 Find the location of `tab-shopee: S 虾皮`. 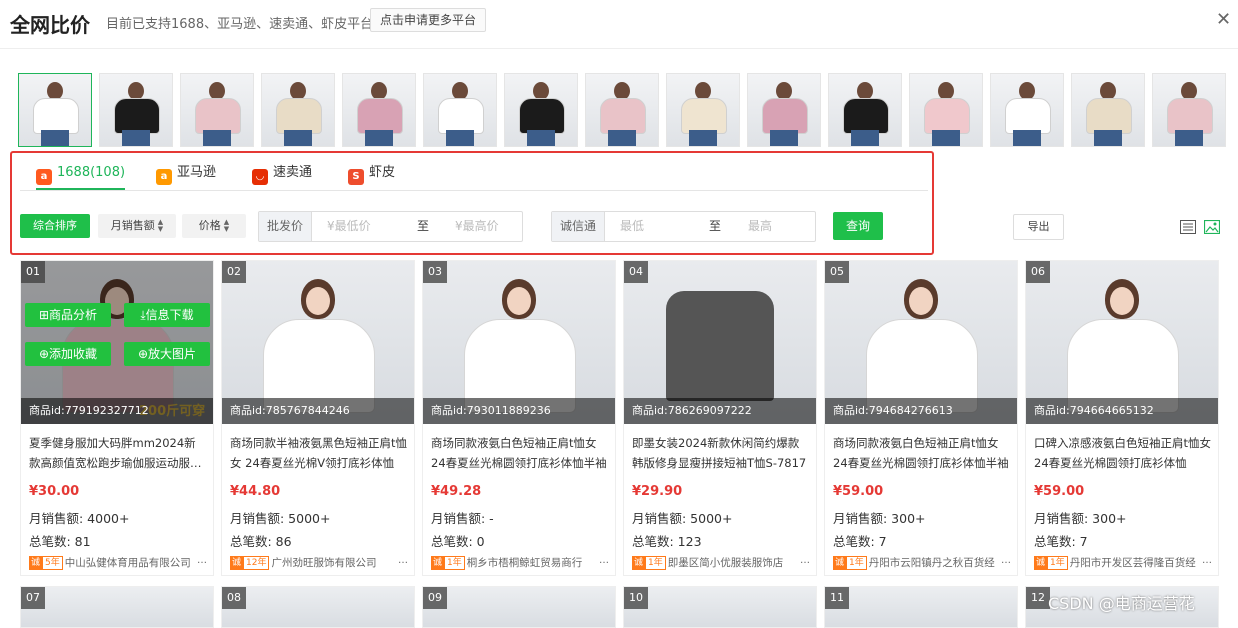

tab-shopee: S 虾皮 is located at coordinates (371, 173).